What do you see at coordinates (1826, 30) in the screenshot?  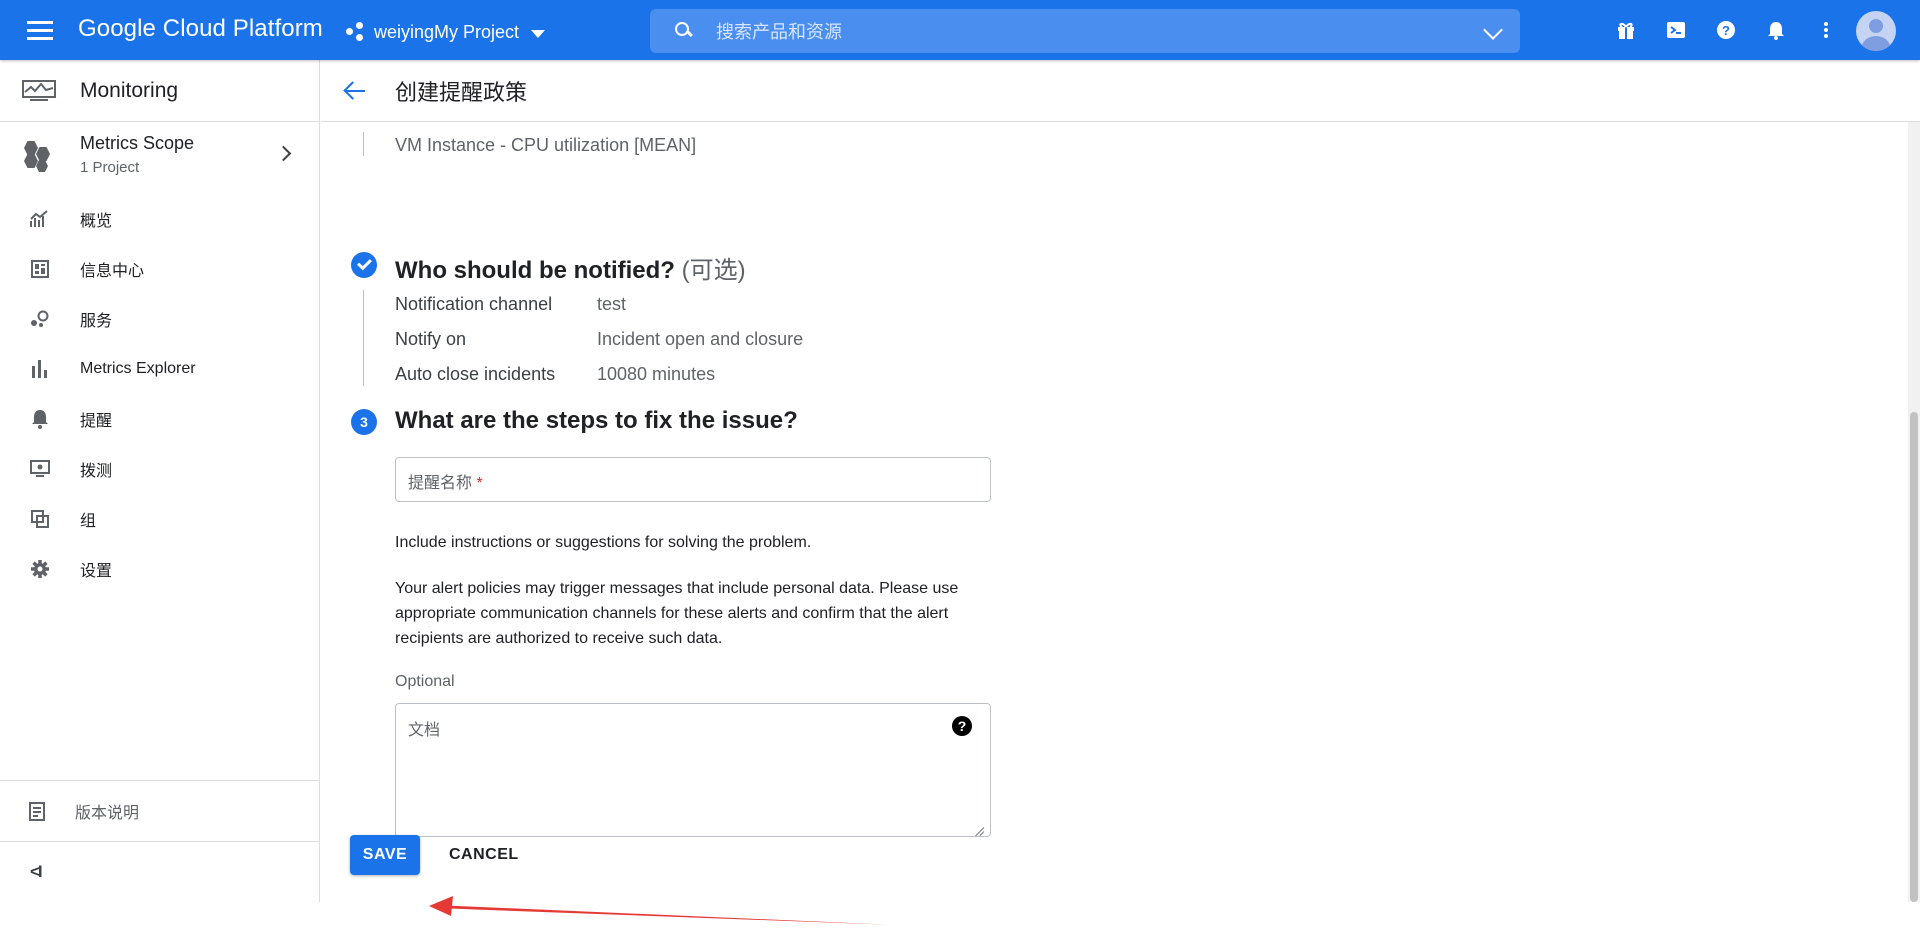 I see `more-vert-icon` at bounding box center [1826, 30].